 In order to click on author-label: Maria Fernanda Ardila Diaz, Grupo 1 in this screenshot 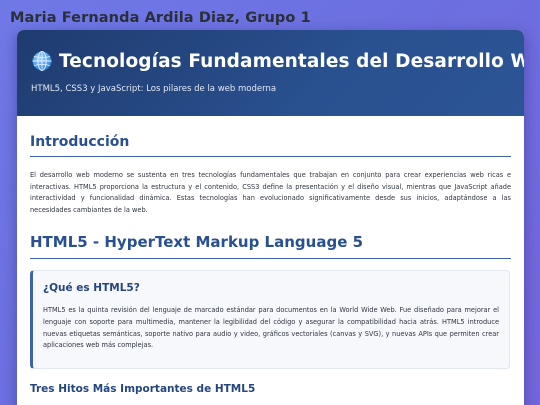, I will do `click(160, 18)`.